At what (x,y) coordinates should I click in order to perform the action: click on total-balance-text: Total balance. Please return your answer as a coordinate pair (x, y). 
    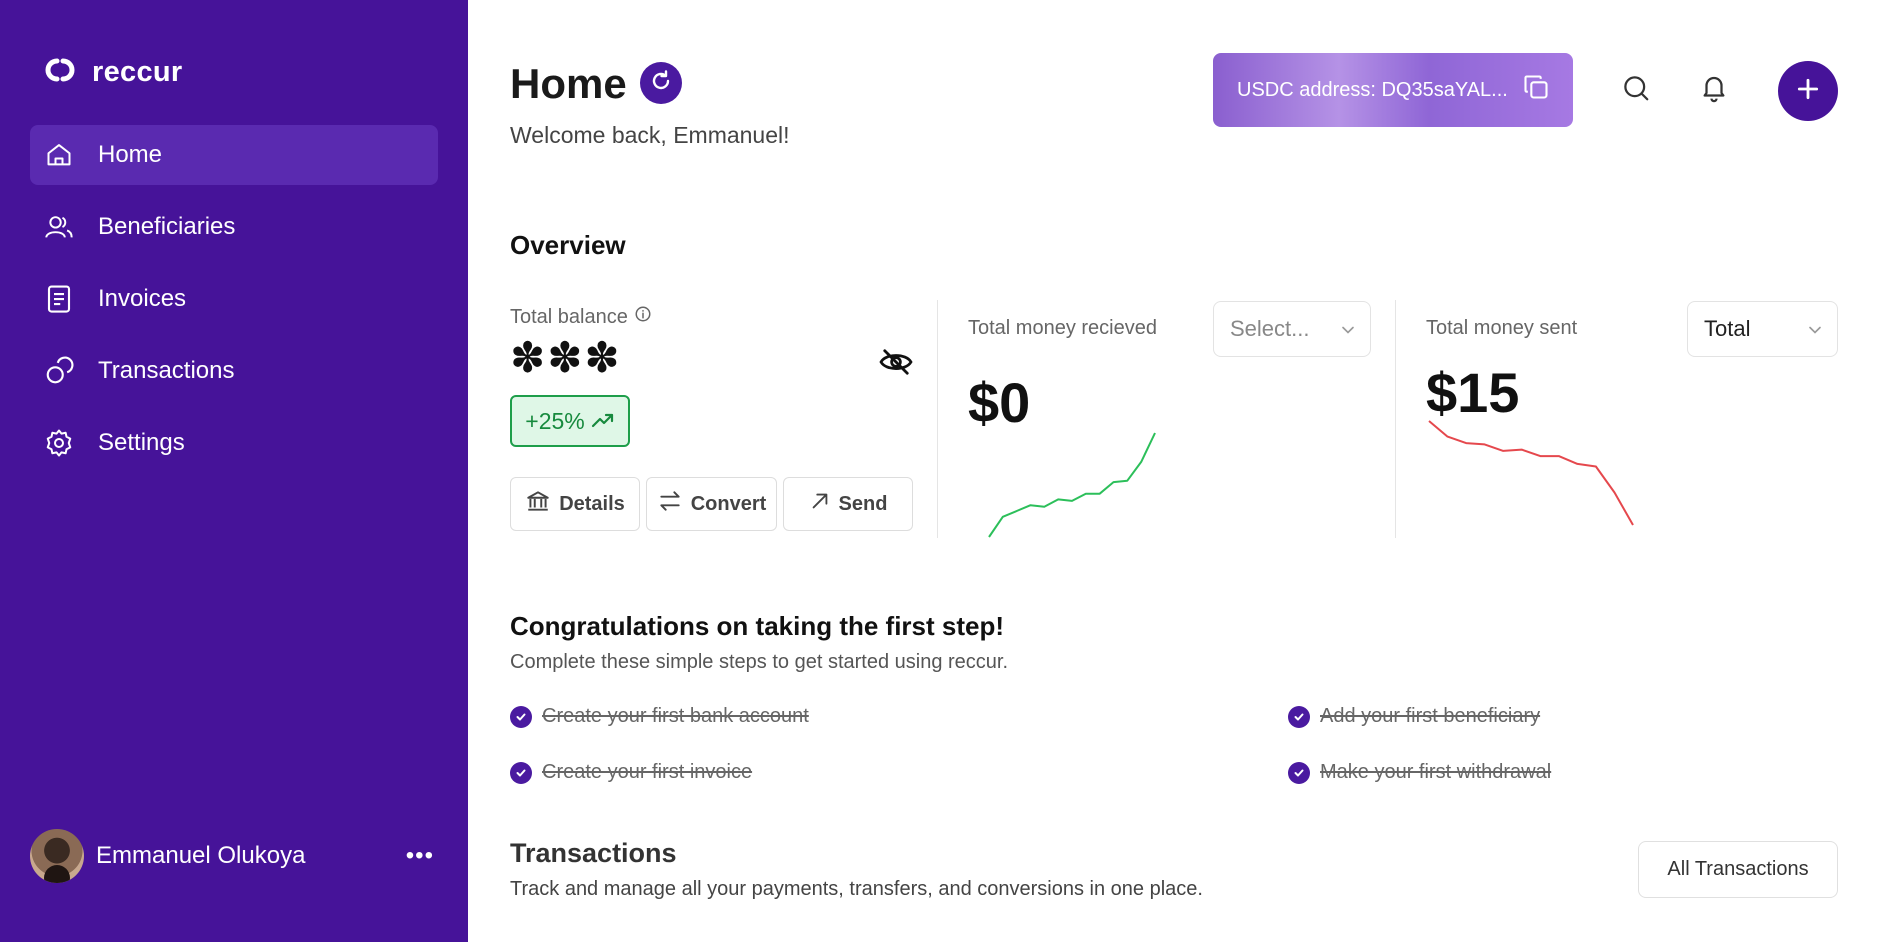
    Looking at the image, I should click on (569, 316).